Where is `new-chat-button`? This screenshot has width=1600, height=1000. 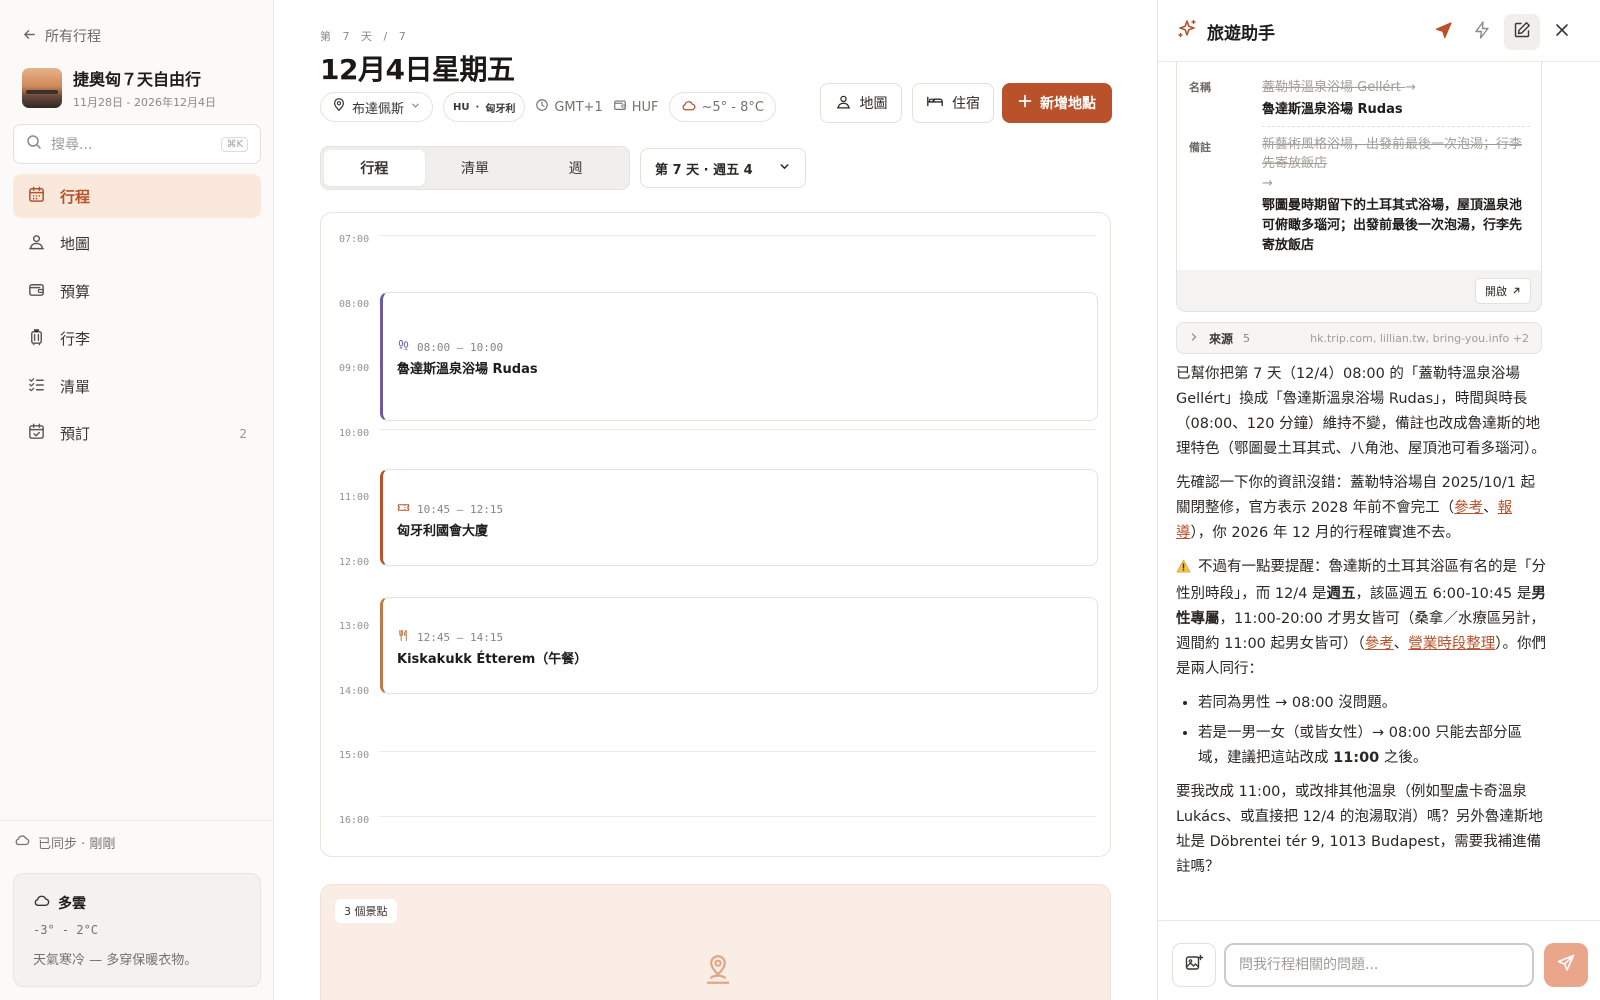 new-chat-button is located at coordinates (1522, 32).